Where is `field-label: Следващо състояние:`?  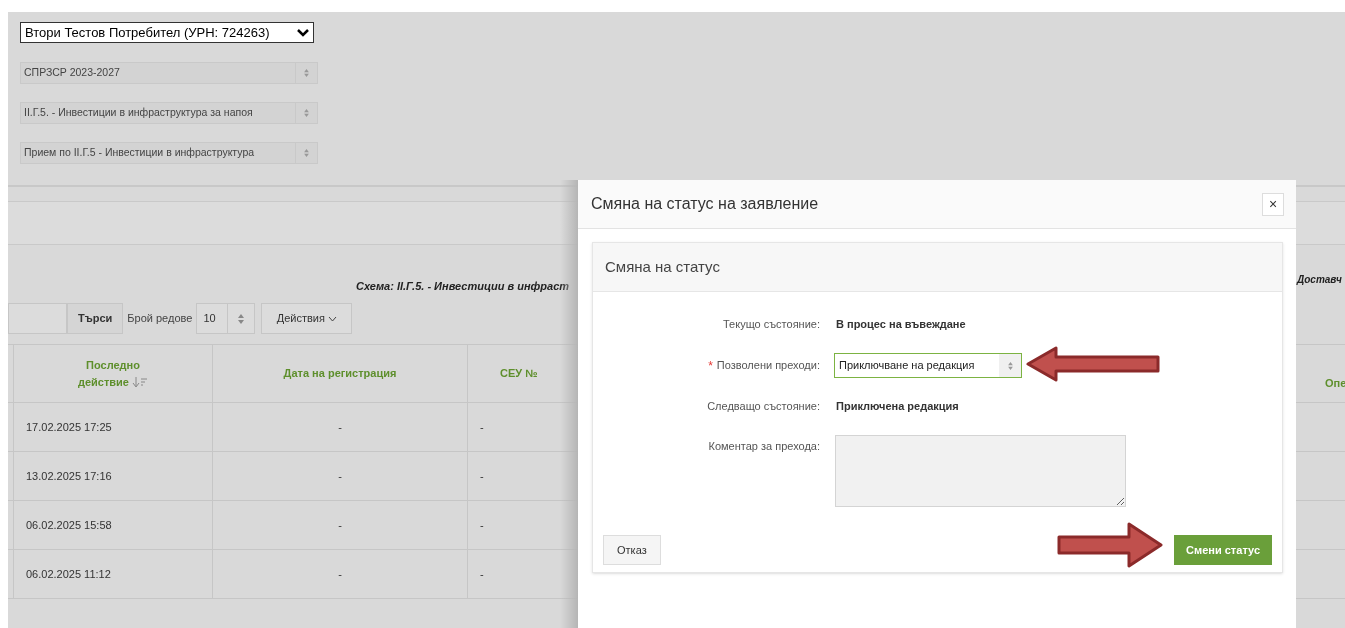
field-label: Следващо състояние: is located at coordinates (763, 407).